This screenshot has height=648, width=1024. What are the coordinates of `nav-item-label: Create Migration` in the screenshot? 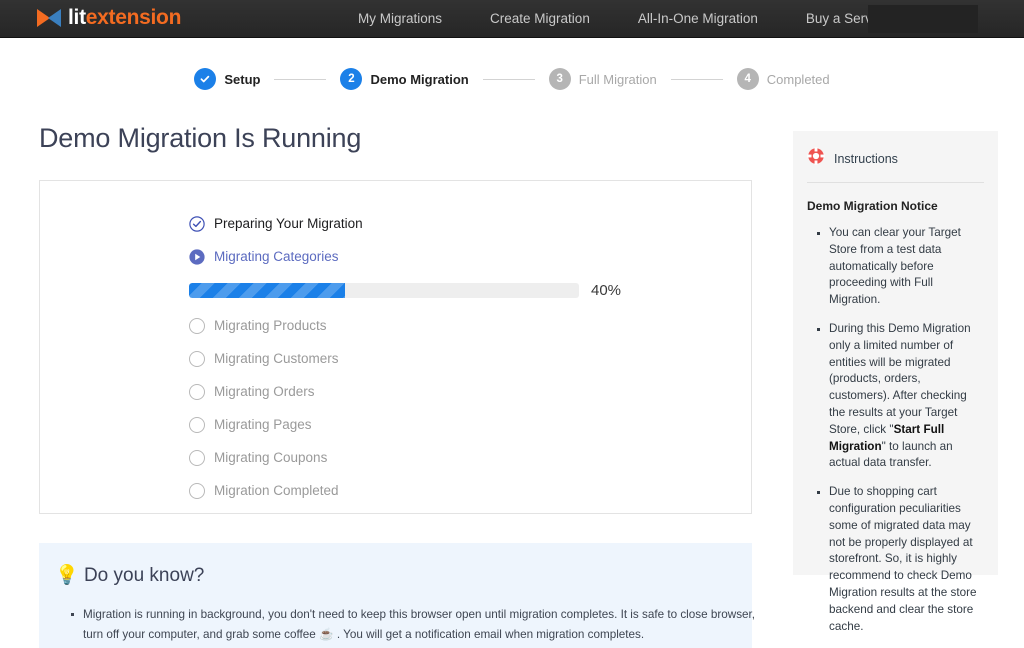 It's located at (540, 18).